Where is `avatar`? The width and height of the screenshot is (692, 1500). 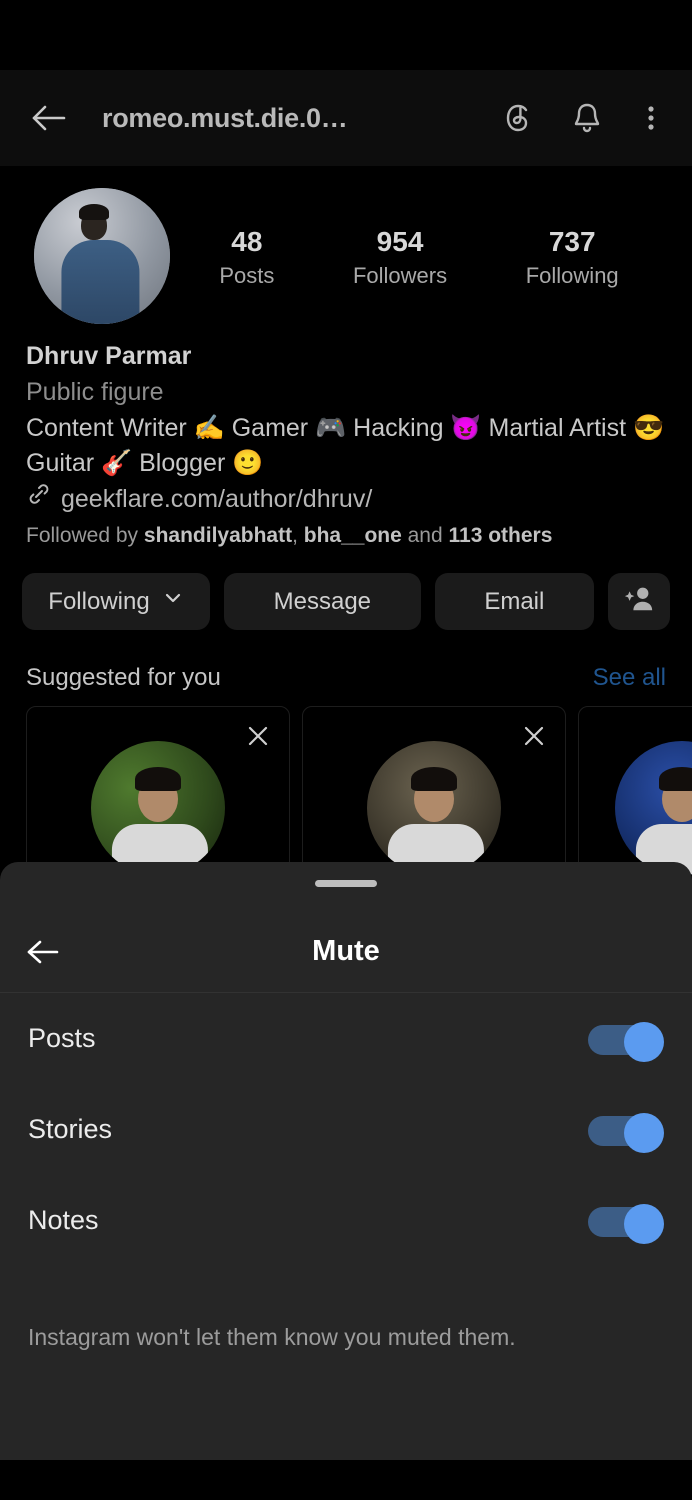 avatar is located at coordinates (102, 256).